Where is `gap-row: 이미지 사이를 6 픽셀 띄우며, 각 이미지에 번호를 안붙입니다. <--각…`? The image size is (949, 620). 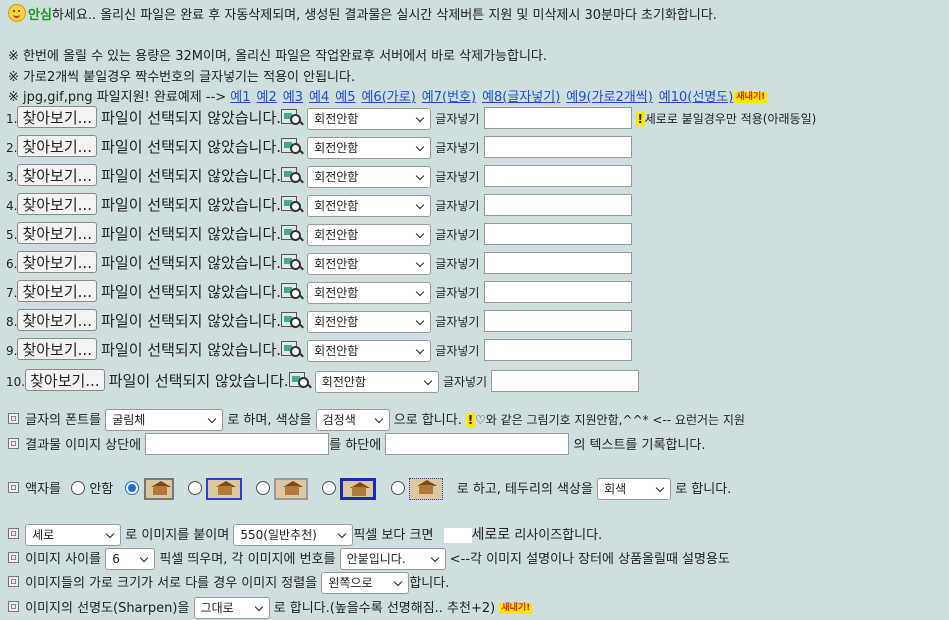 gap-row: 이미지 사이를 6 픽셀 띄우며, 각 이미지에 번호를 안붙입니다. <--각… is located at coordinates (369, 559).